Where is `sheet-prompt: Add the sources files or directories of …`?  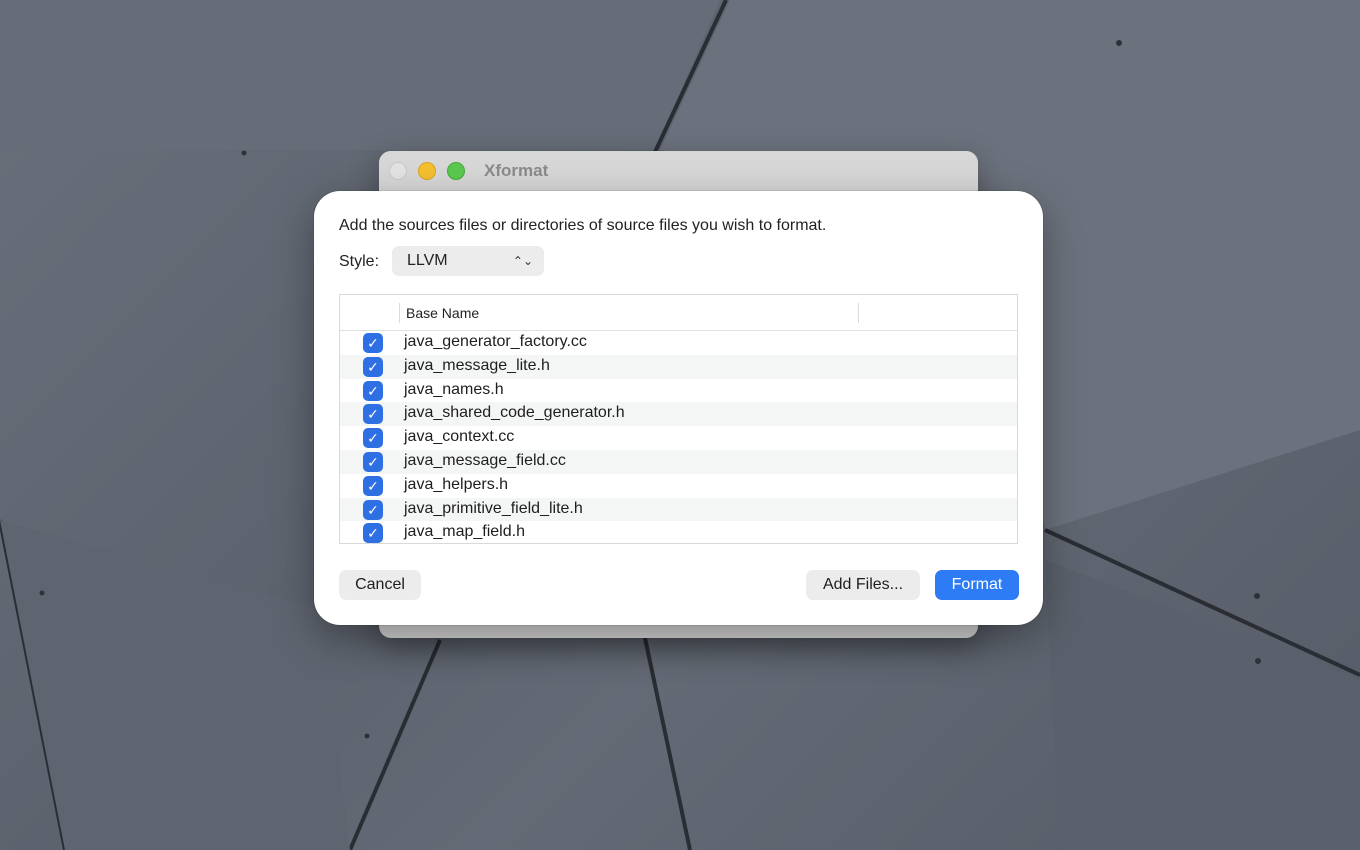 sheet-prompt: Add the sources files or directories of … is located at coordinates (583, 225).